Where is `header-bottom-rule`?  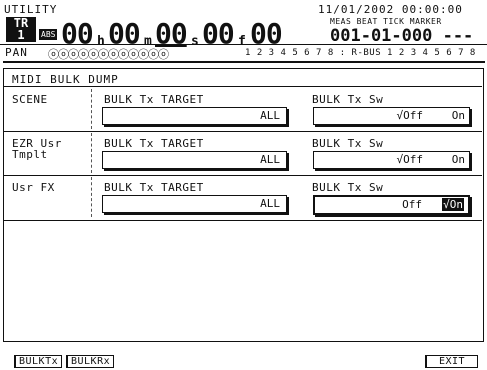
header-bottom-rule is located at coordinates (244, 62).